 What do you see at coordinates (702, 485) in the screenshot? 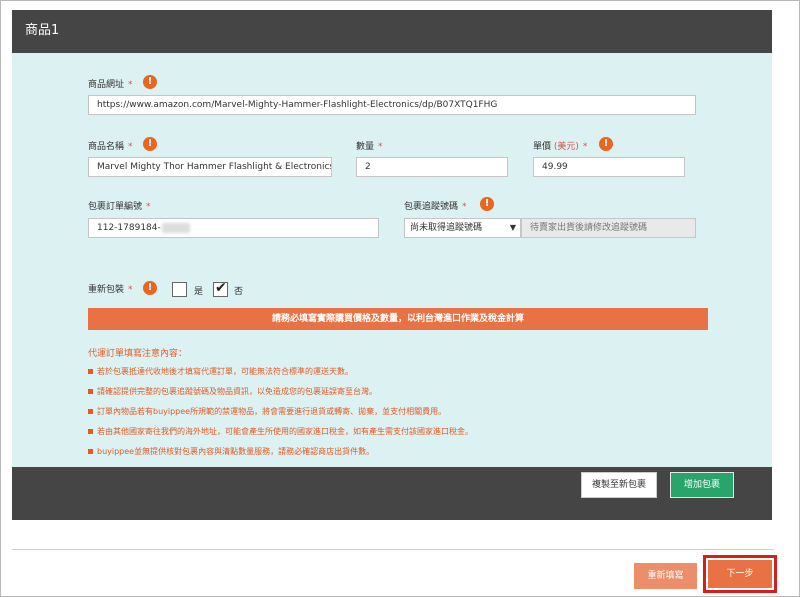
I see `add-package-button: 增加包裹` at bounding box center [702, 485].